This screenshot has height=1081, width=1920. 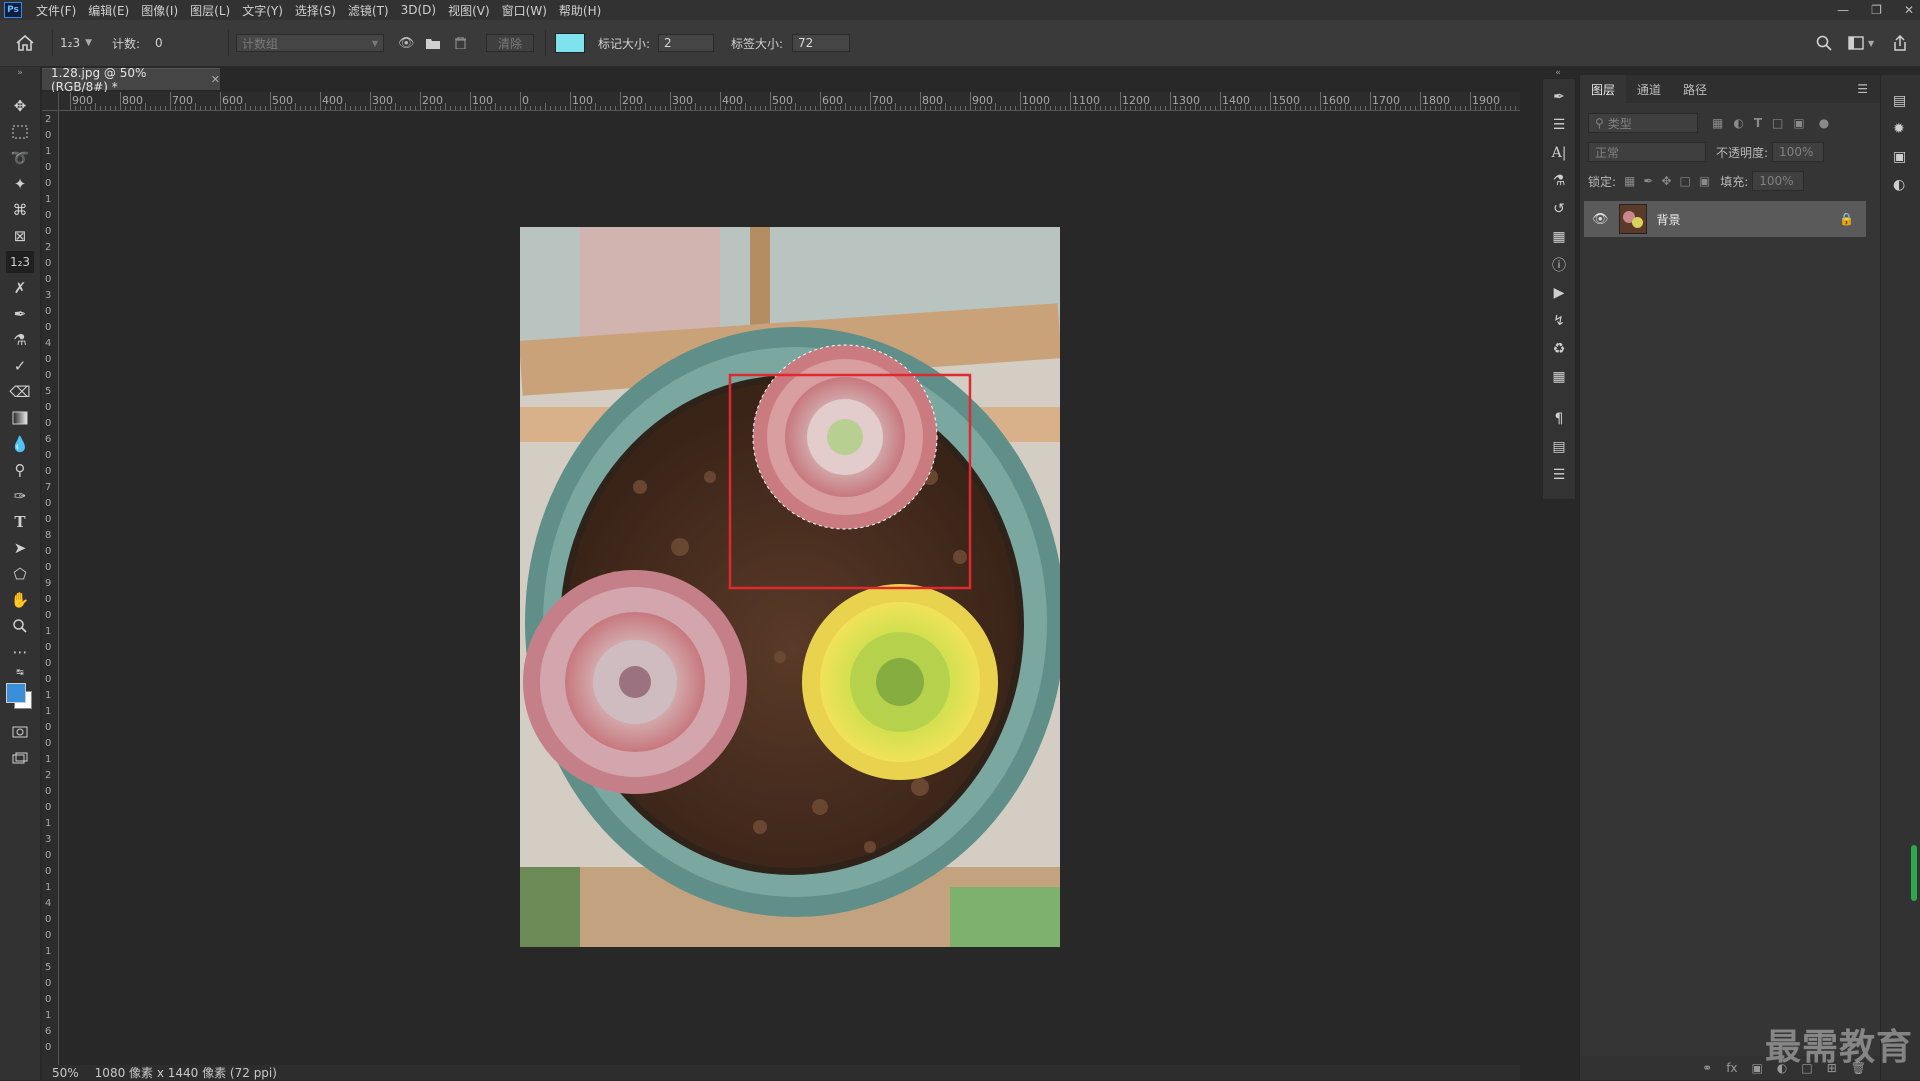 I want to click on tab-layers: 图层, so click(x=1603, y=89).